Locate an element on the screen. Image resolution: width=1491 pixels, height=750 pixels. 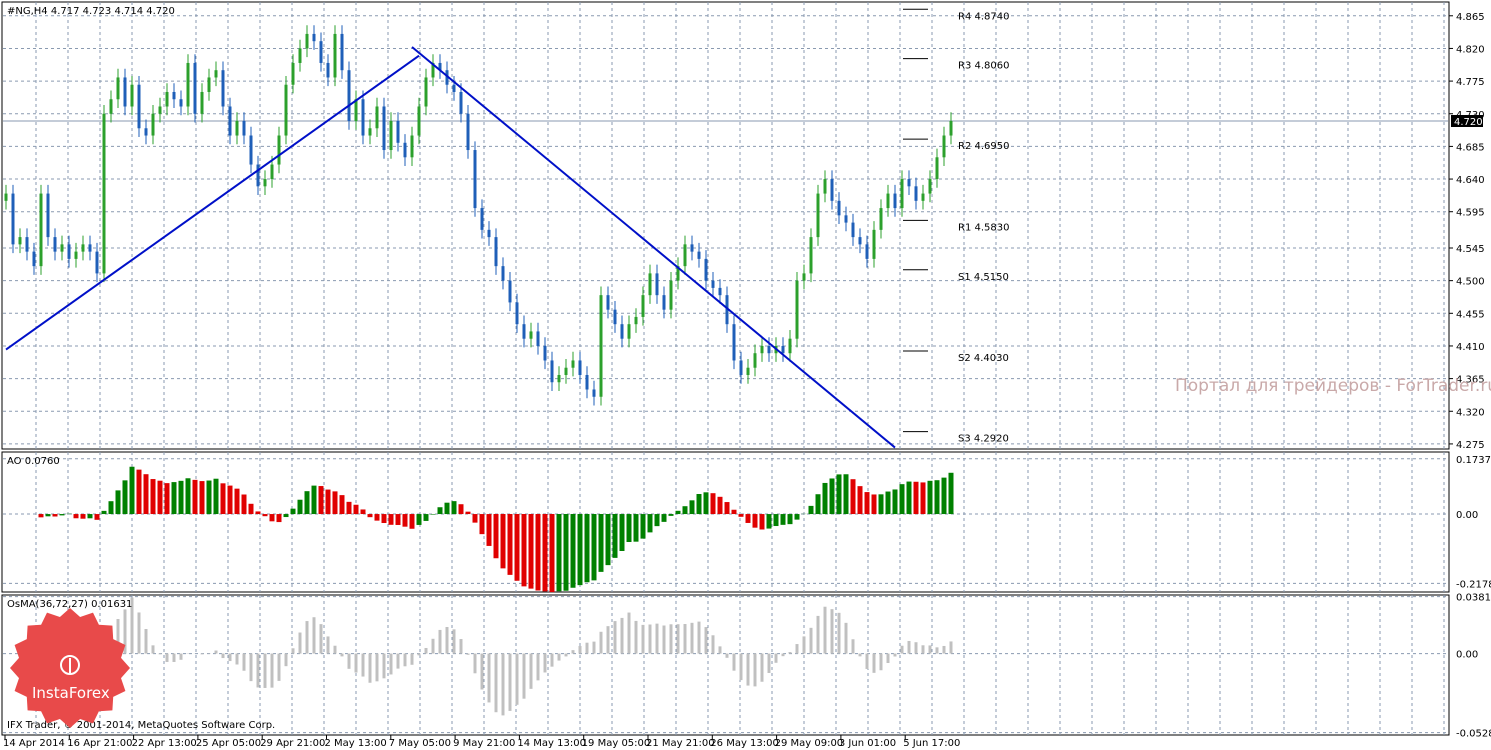
ao-histogram is located at coordinates (496, 529).